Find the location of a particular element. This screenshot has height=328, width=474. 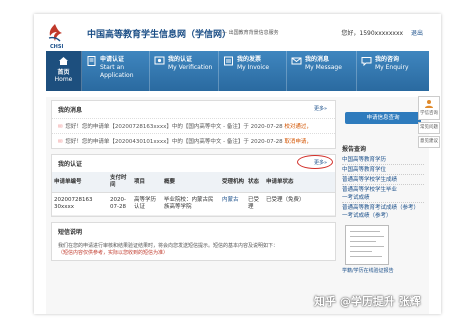

report-title: 报告查询 is located at coordinates (354, 149).